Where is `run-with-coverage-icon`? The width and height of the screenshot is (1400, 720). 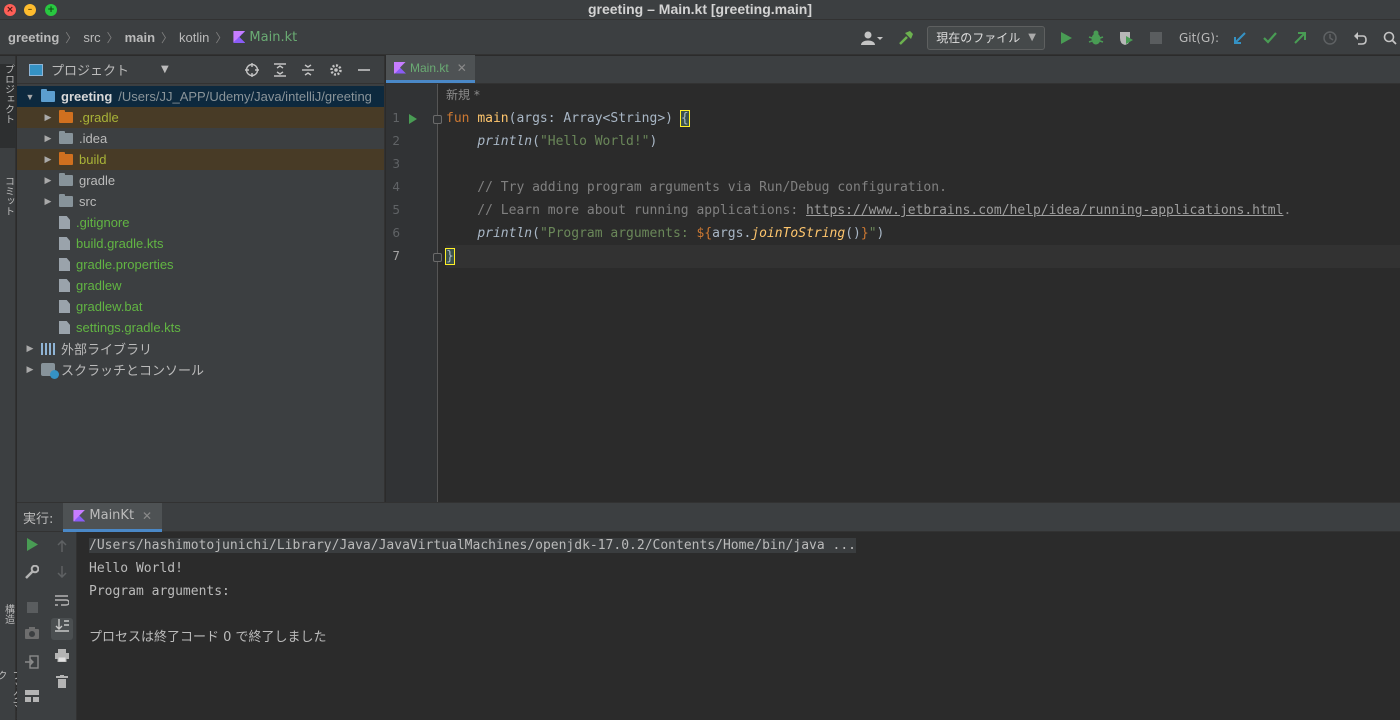 run-with-coverage-icon is located at coordinates (1126, 38).